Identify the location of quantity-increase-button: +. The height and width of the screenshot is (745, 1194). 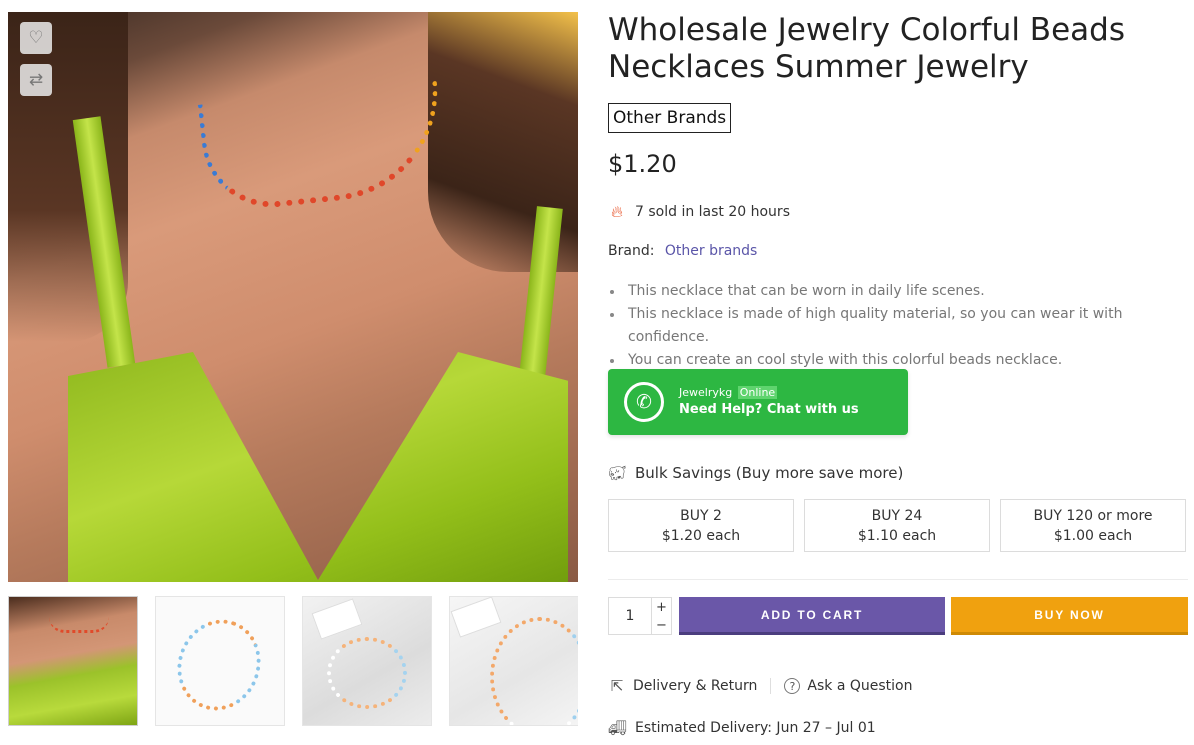
(661, 607).